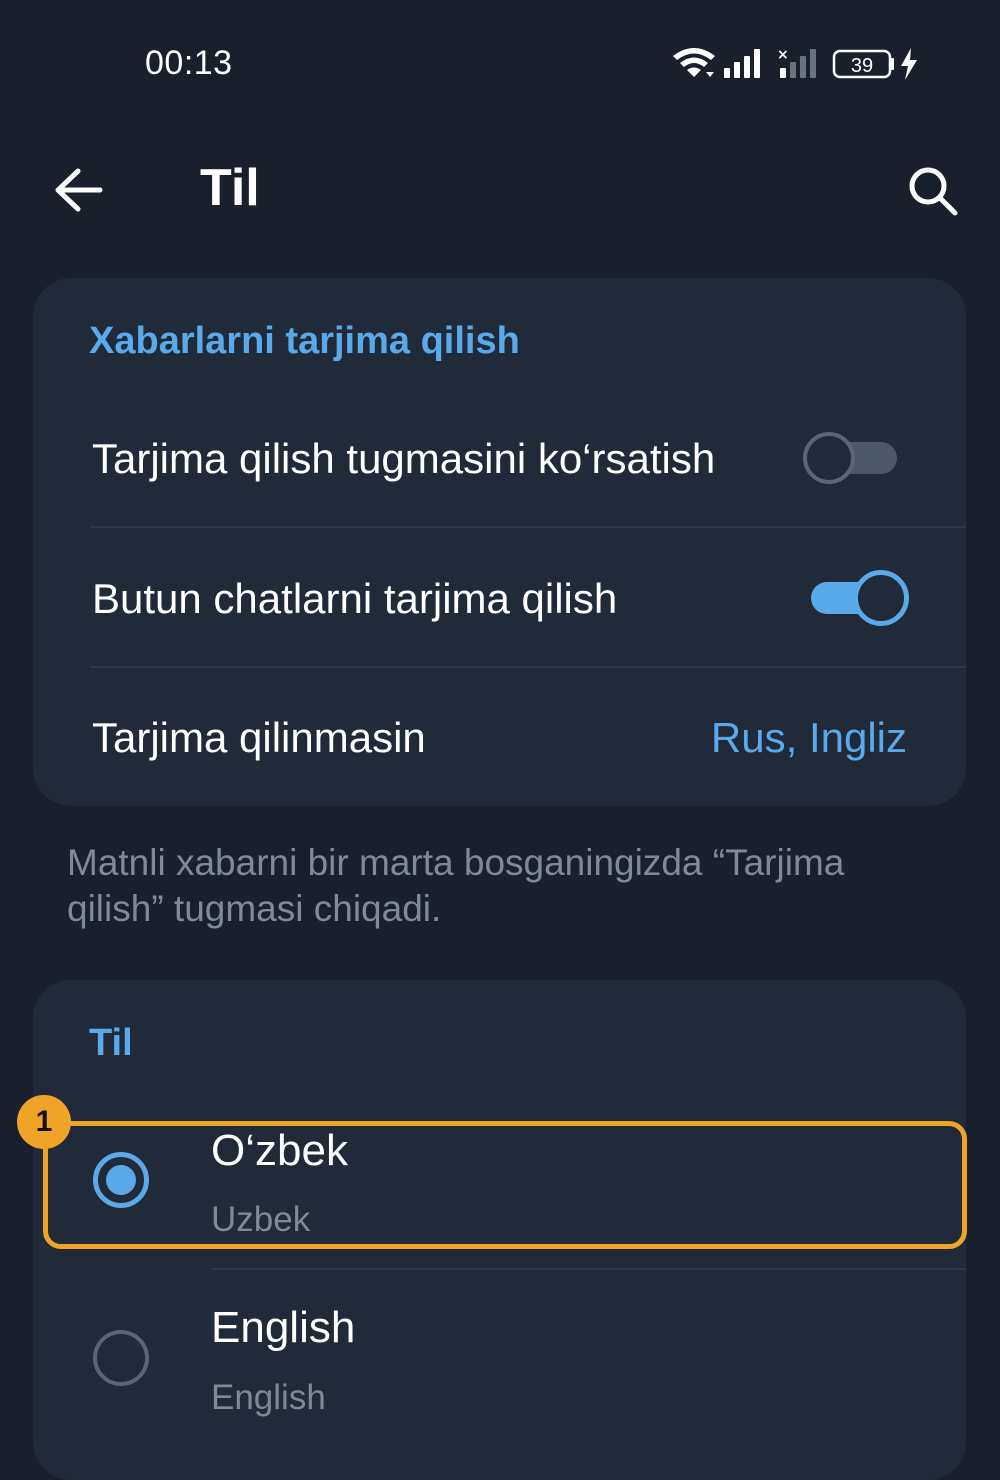 Image resolution: width=1000 pixels, height=1480 pixels. I want to click on arrow-left-icon, so click(78, 190).